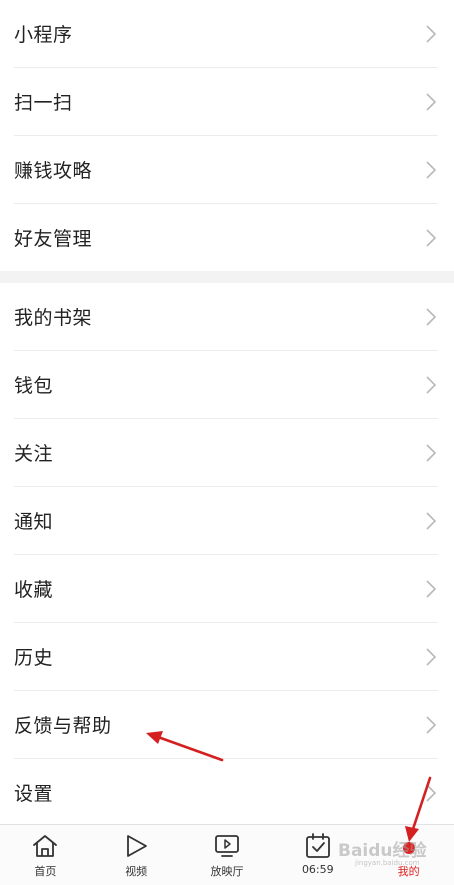  What do you see at coordinates (226, 792) in the screenshot?
I see `menu-item-settings: 设置` at bounding box center [226, 792].